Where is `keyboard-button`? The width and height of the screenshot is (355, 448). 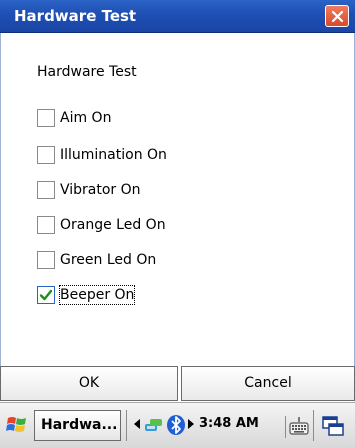
keyboard-button is located at coordinates (298, 427).